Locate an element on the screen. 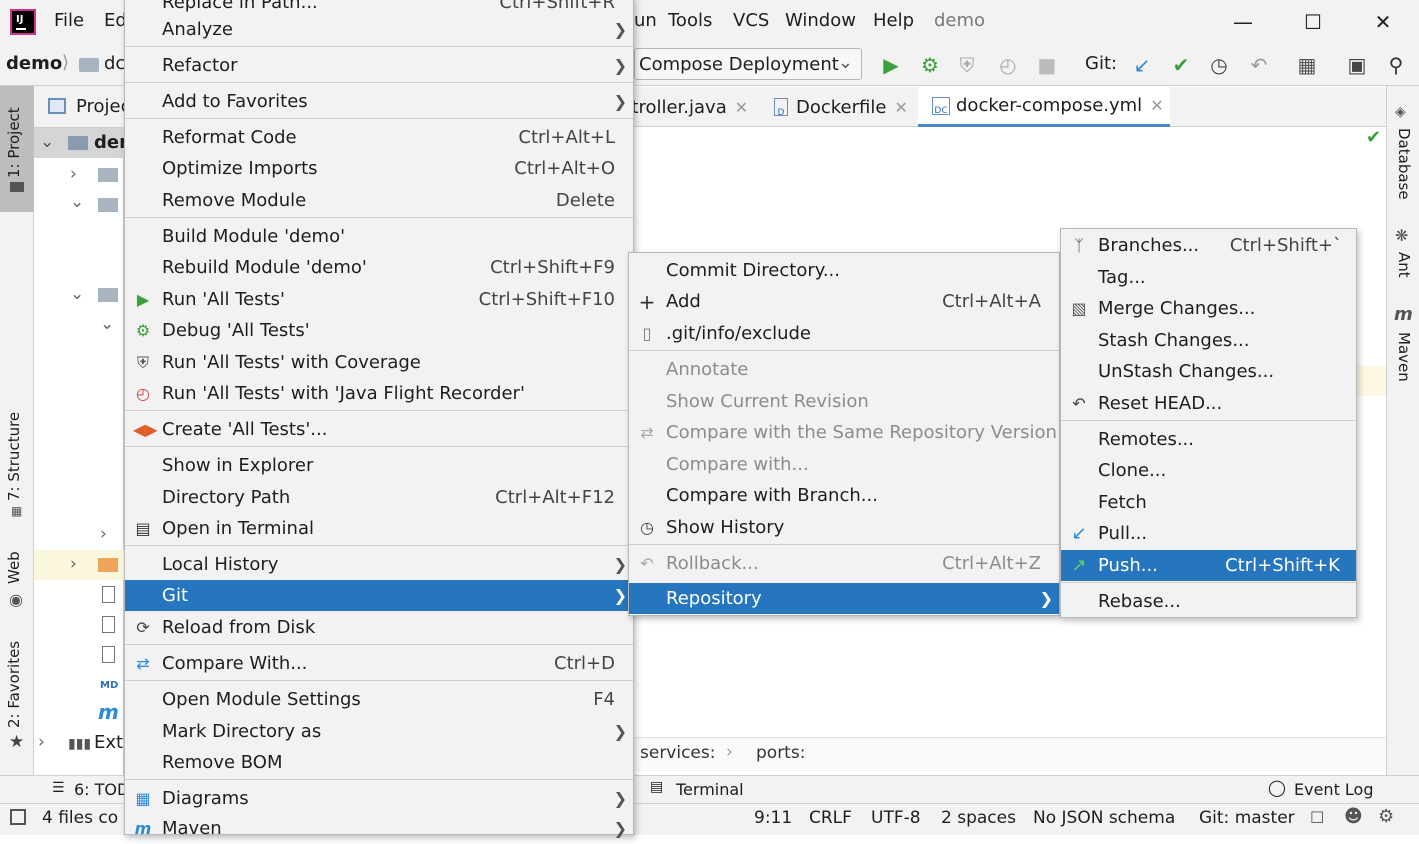 This screenshot has width=1419, height=844. breadcrumb-folder: dc is located at coordinates (114, 63).